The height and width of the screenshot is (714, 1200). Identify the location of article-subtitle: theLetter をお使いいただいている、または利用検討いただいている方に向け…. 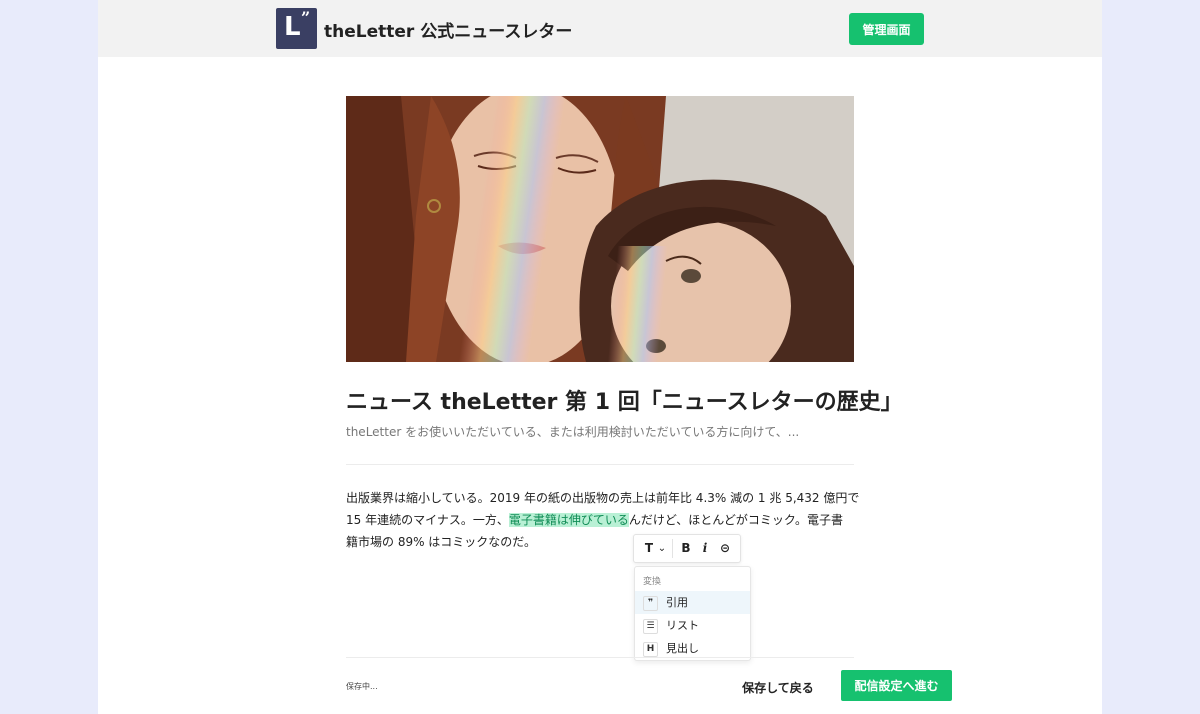
(606, 431).